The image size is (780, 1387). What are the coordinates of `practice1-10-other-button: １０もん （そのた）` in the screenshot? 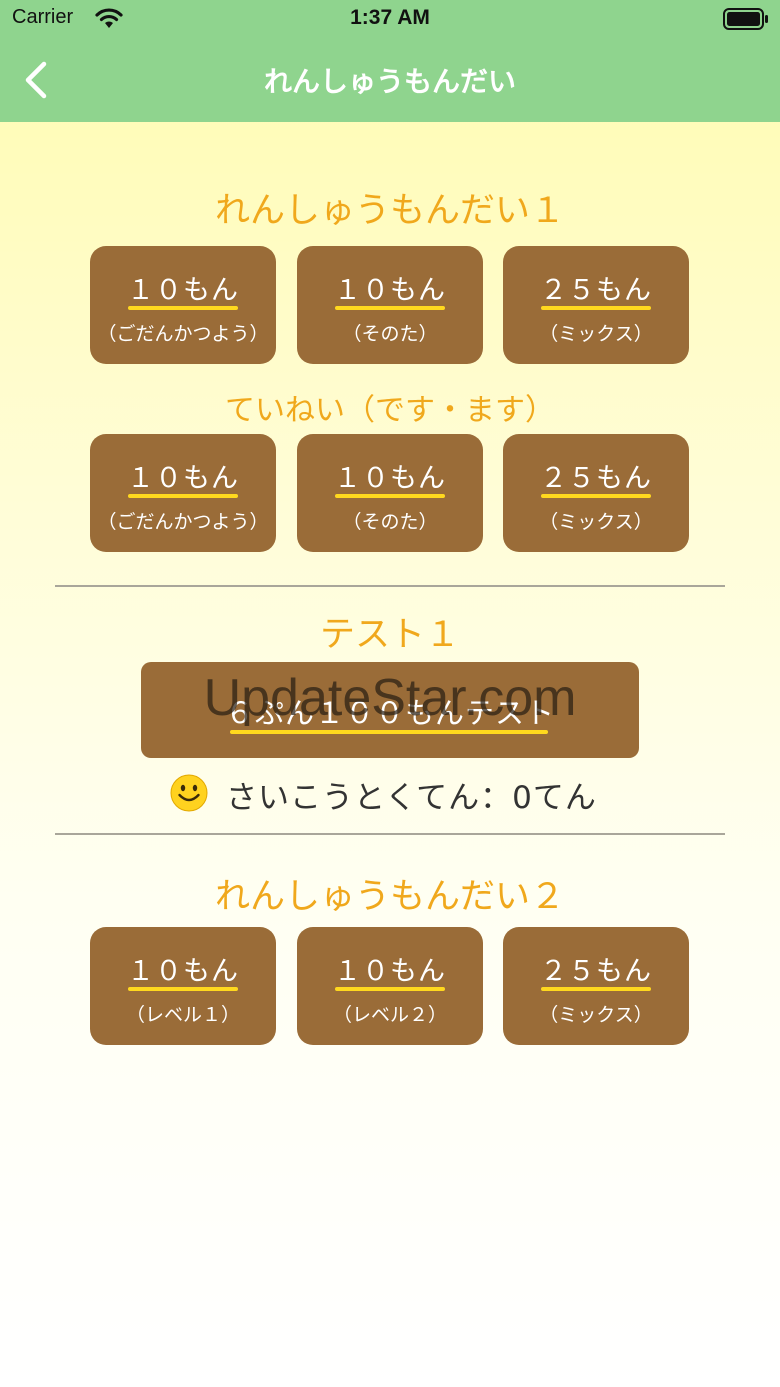 It's located at (390, 305).